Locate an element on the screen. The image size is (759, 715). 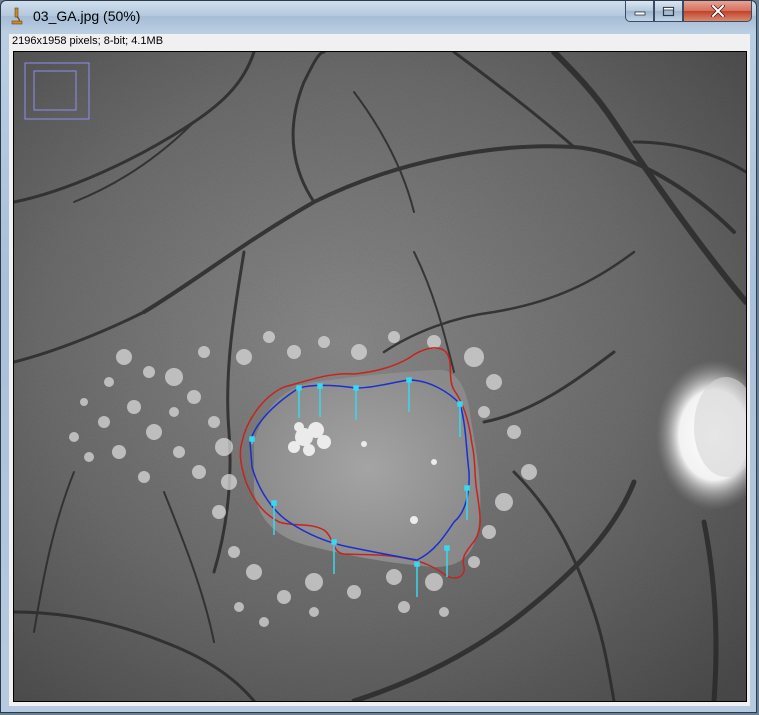
close-icon is located at coordinates (717, 11).